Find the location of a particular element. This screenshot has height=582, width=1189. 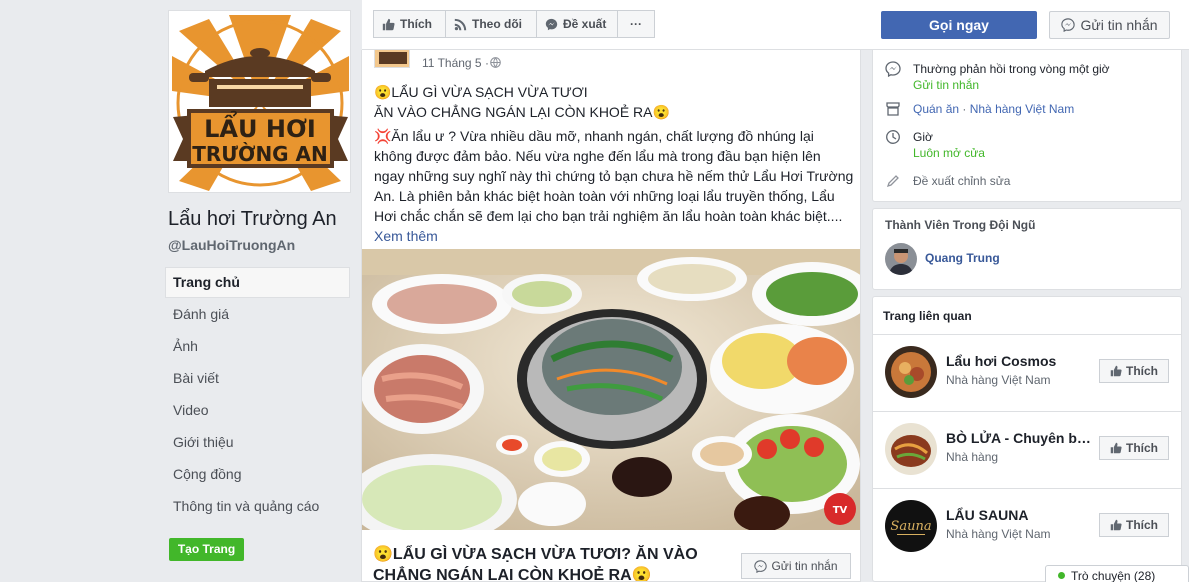

like-page-button: Thích is located at coordinates (409, 24).